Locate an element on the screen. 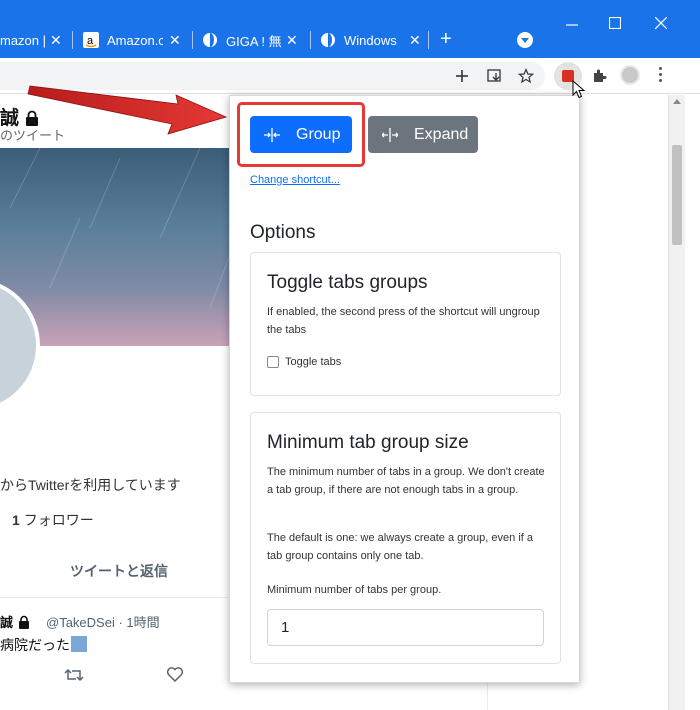  min-tabs-input: 1 is located at coordinates (405, 627).